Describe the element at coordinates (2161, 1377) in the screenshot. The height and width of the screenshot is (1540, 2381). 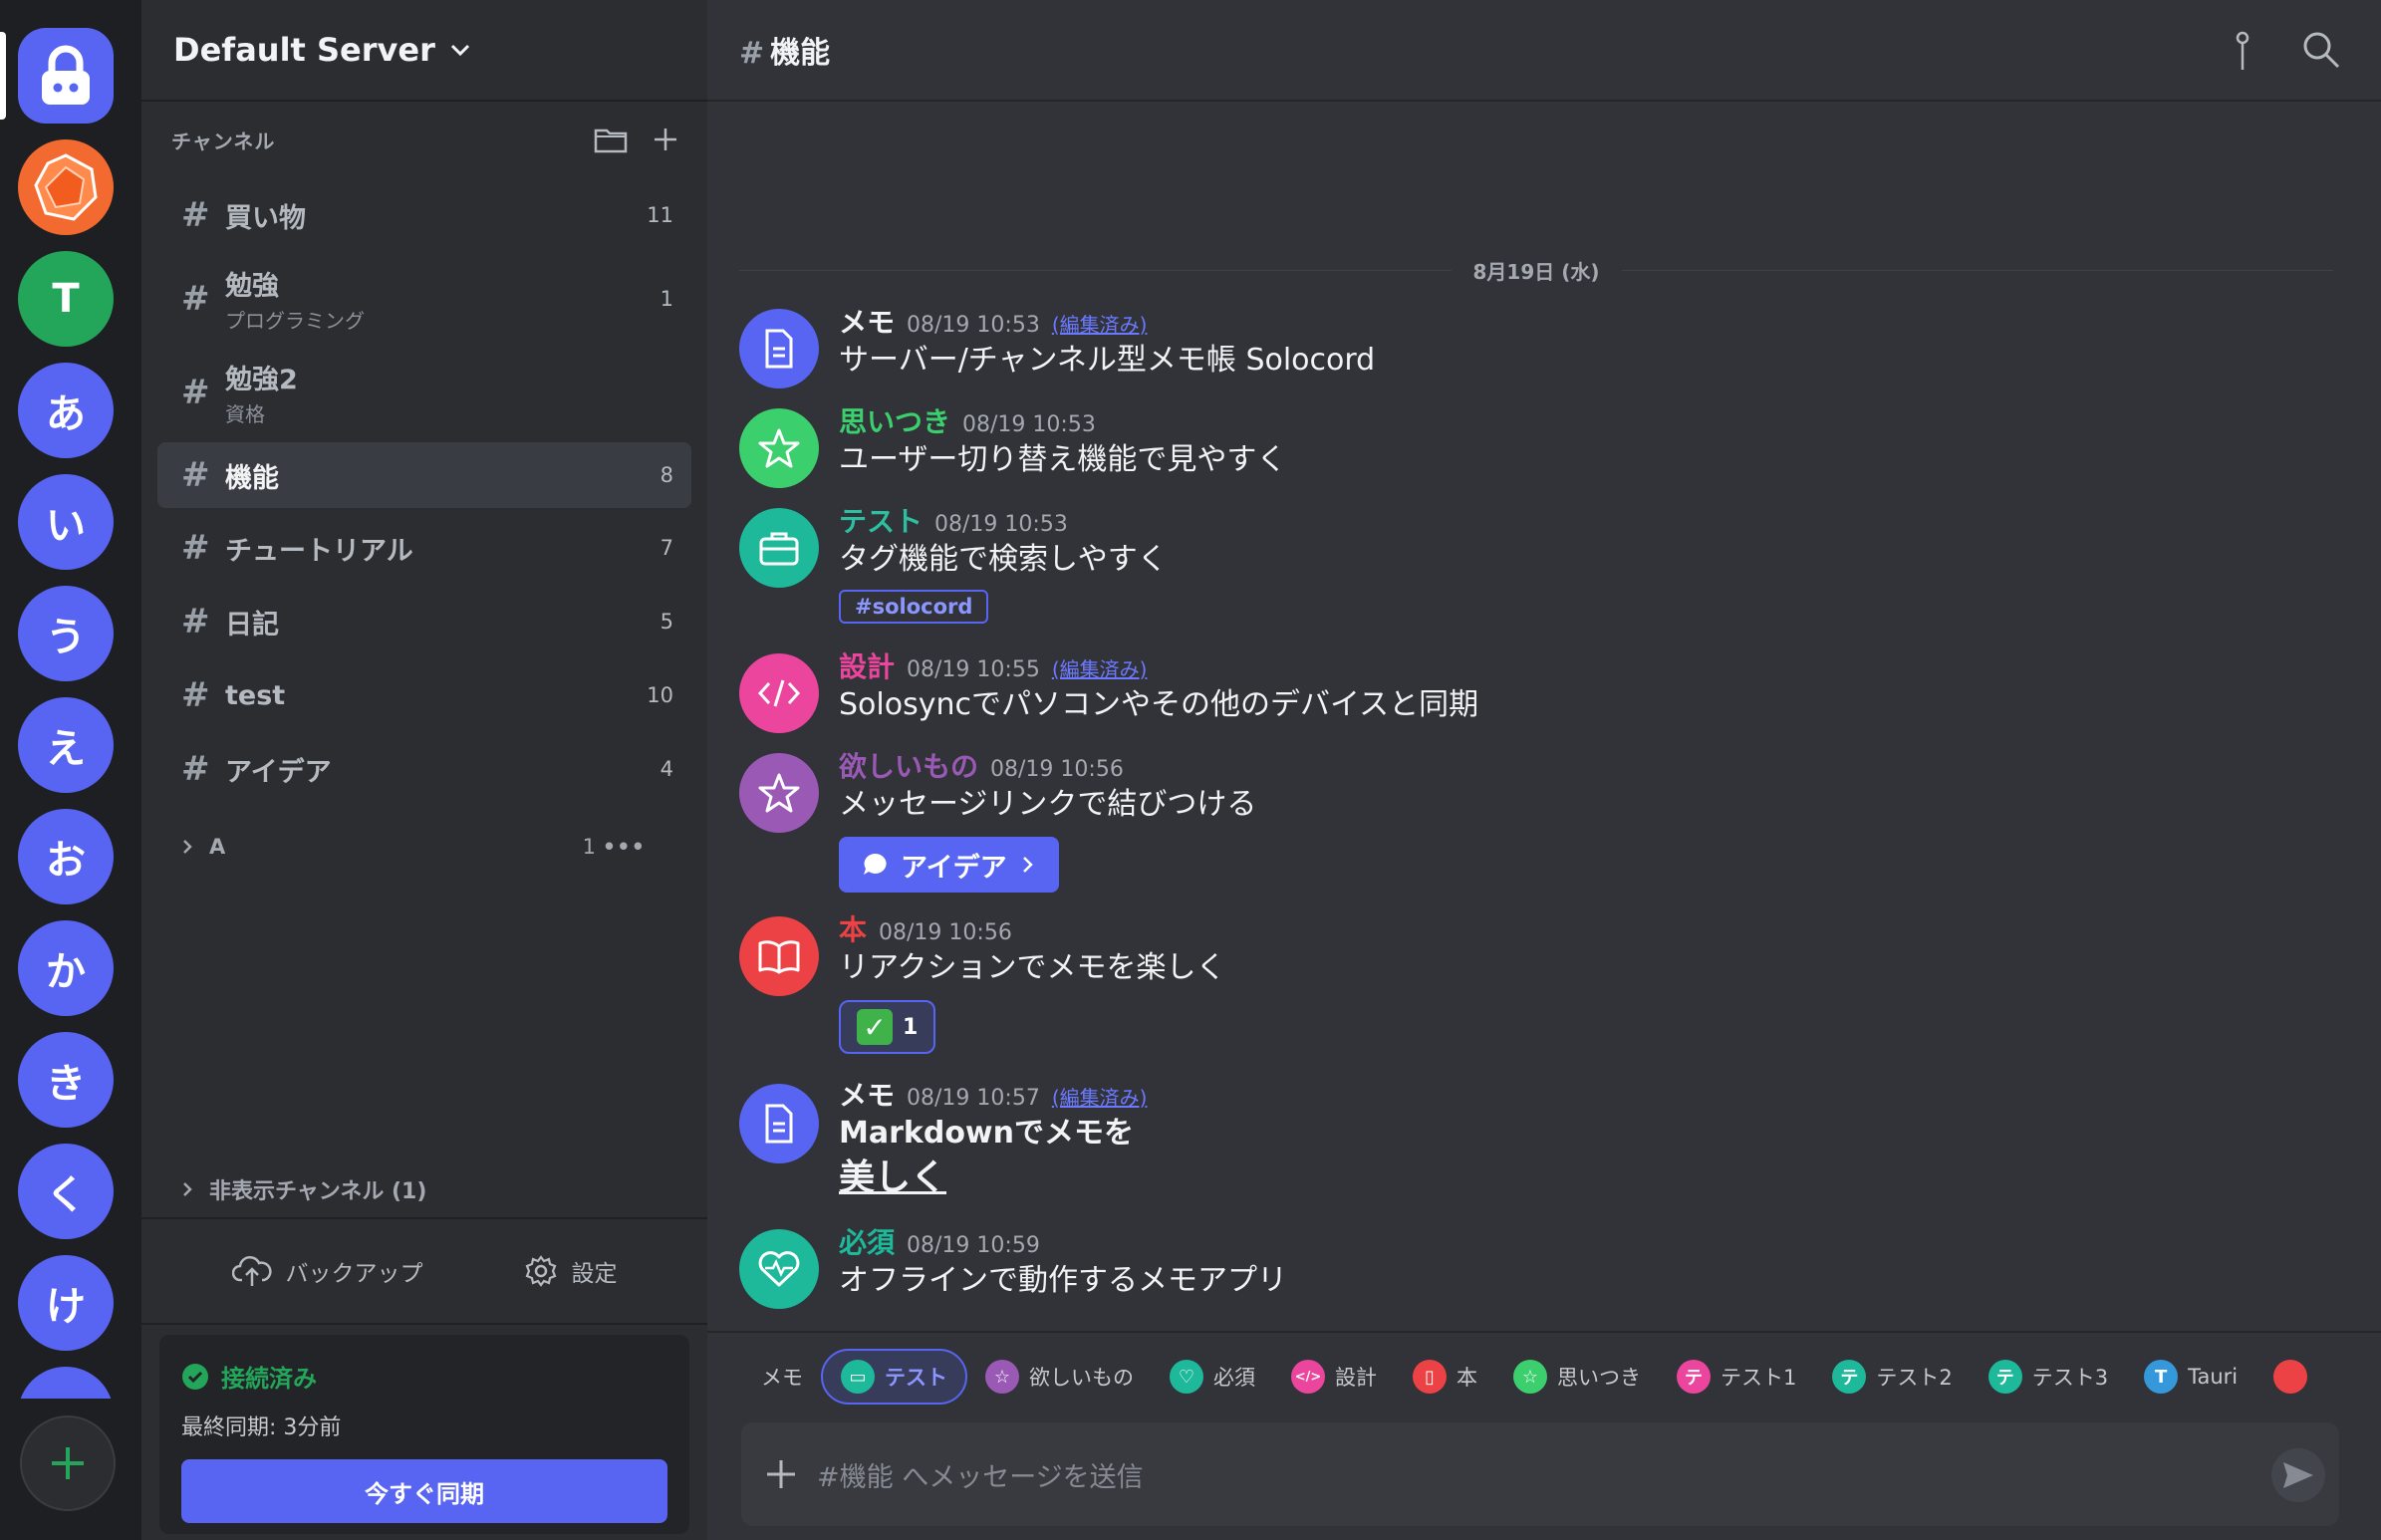
I see `avatar-letter: T` at that location.